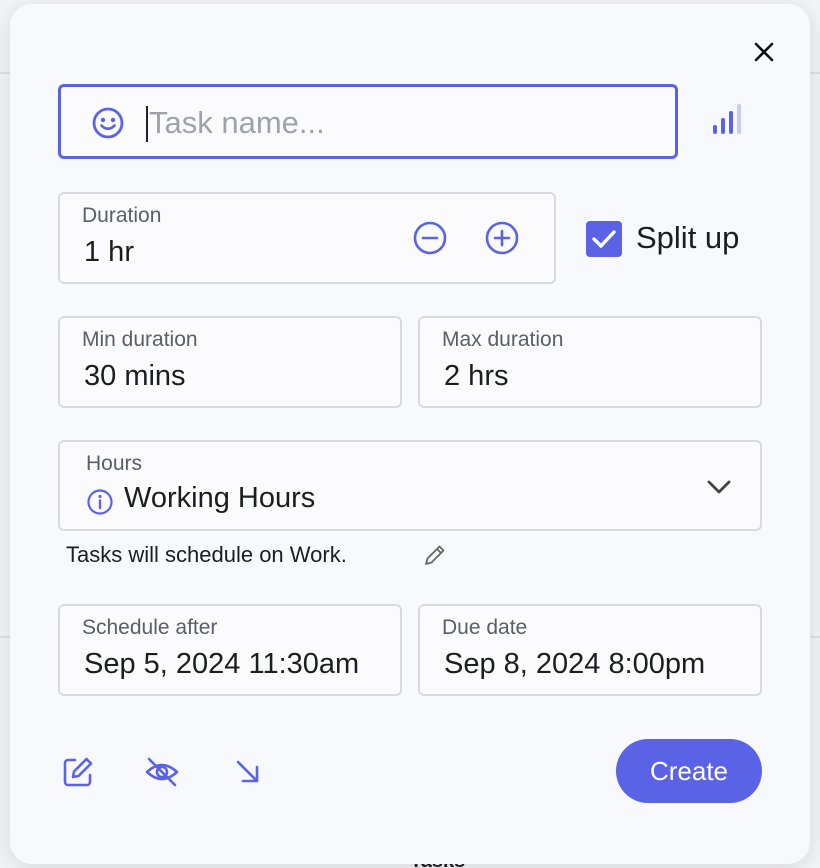  What do you see at coordinates (485, 627) in the screenshot?
I see `due-date-label: Due date` at bounding box center [485, 627].